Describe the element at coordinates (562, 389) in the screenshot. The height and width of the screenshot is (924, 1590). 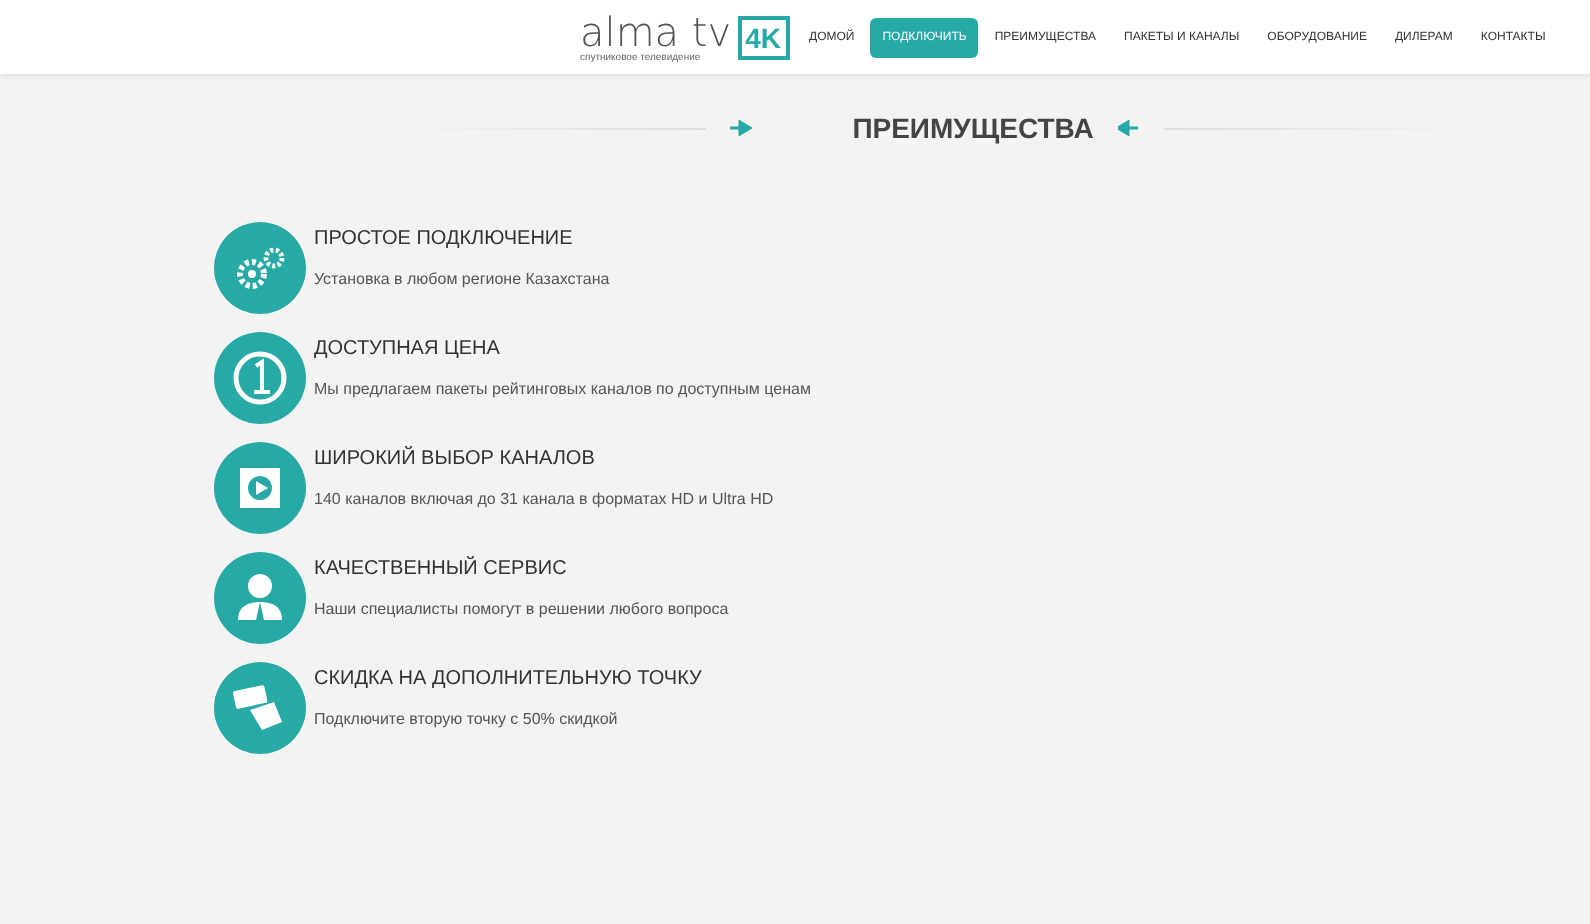
I see `feature-text: Мы предлагаем пакеты рейтинговых каналов по доступным ценам` at that location.